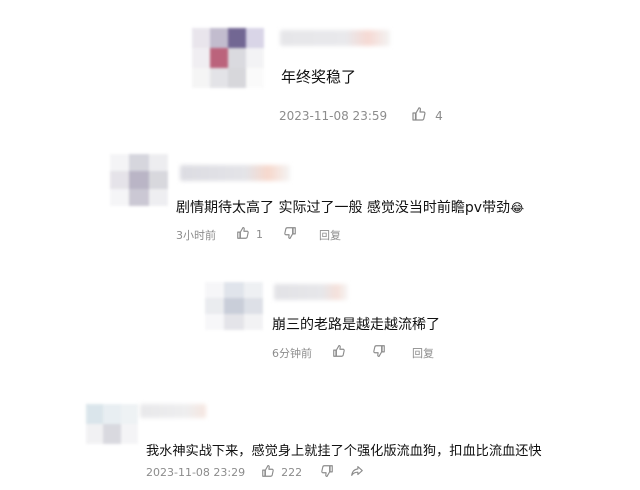 This screenshot has height=490, width=640. Describe the element at coordinates (439, 115) in the screenshot. I see `like-count: 4` at that location.